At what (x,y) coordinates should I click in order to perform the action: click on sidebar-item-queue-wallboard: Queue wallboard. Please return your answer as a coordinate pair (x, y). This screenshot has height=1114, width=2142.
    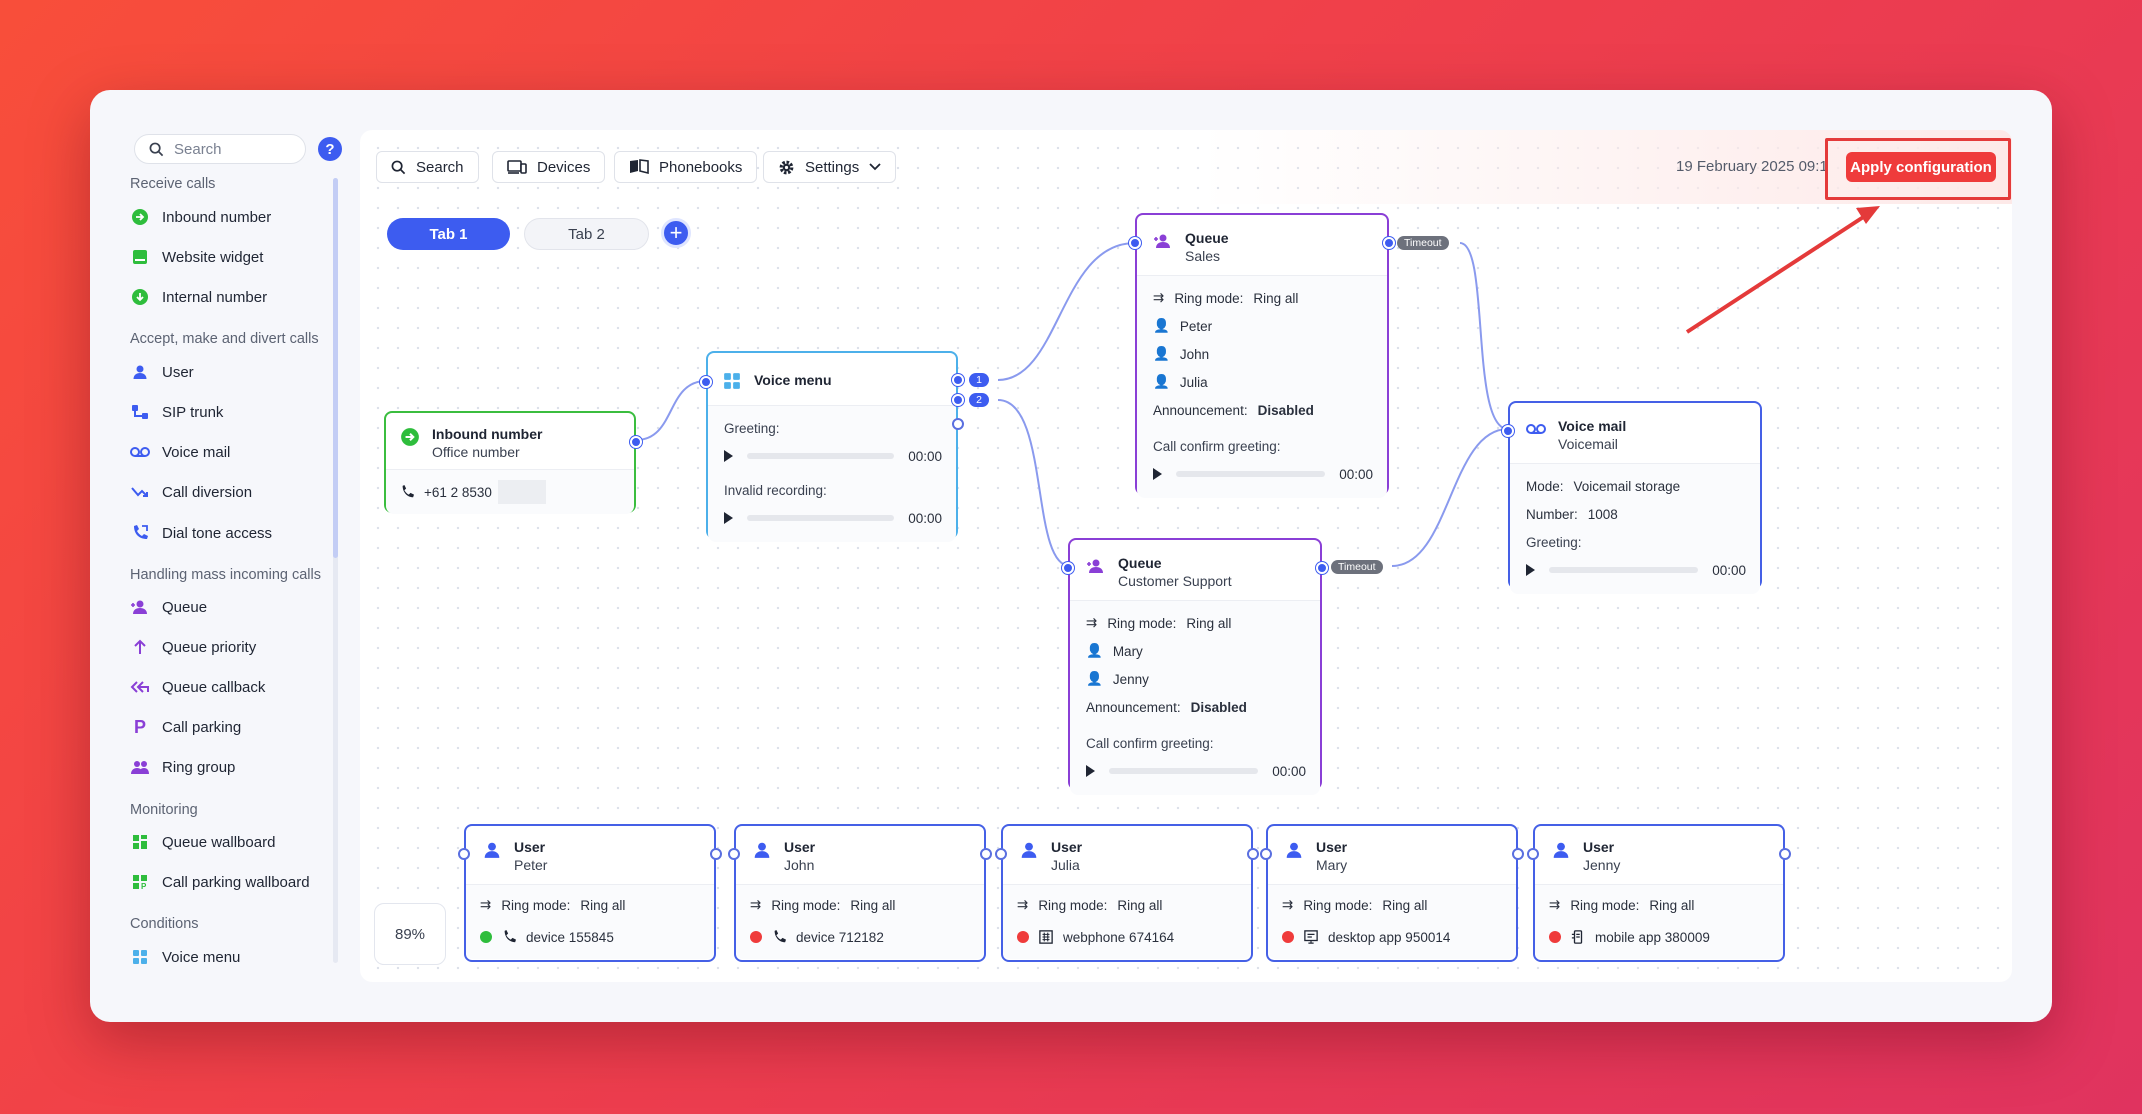
    Looking at the image, I should click on (202, 842).